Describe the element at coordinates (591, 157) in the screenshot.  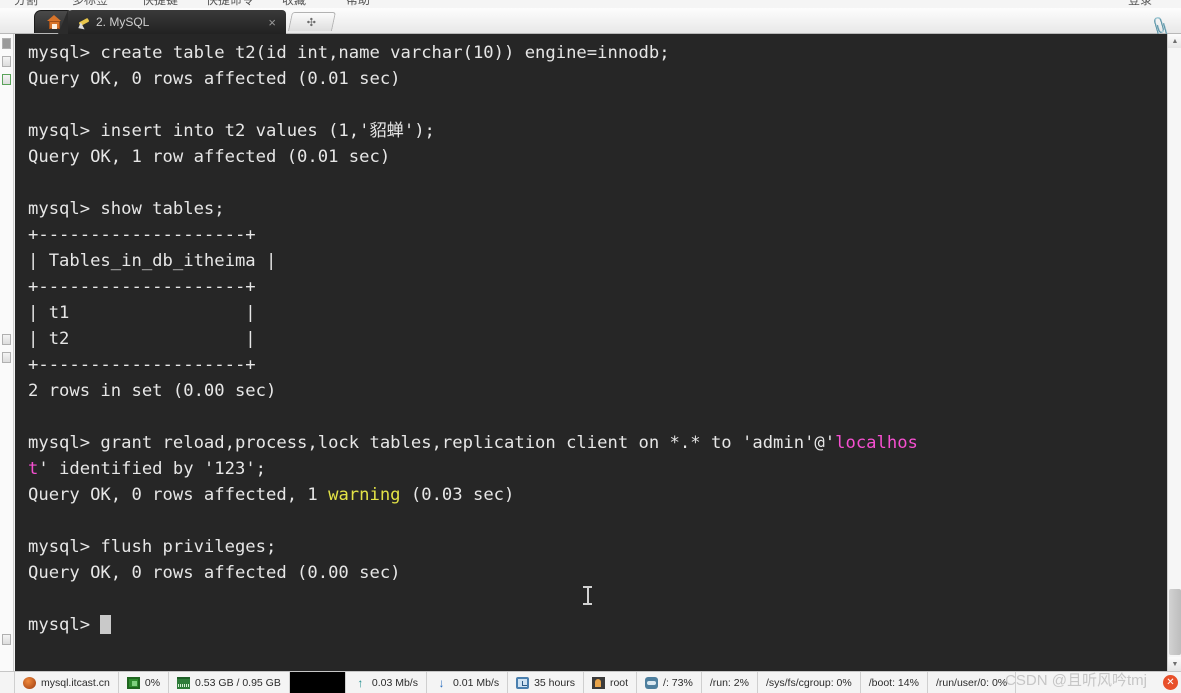
I see `terminal-line: Query OK, 1 row affected (0.01 sec)` at that location.